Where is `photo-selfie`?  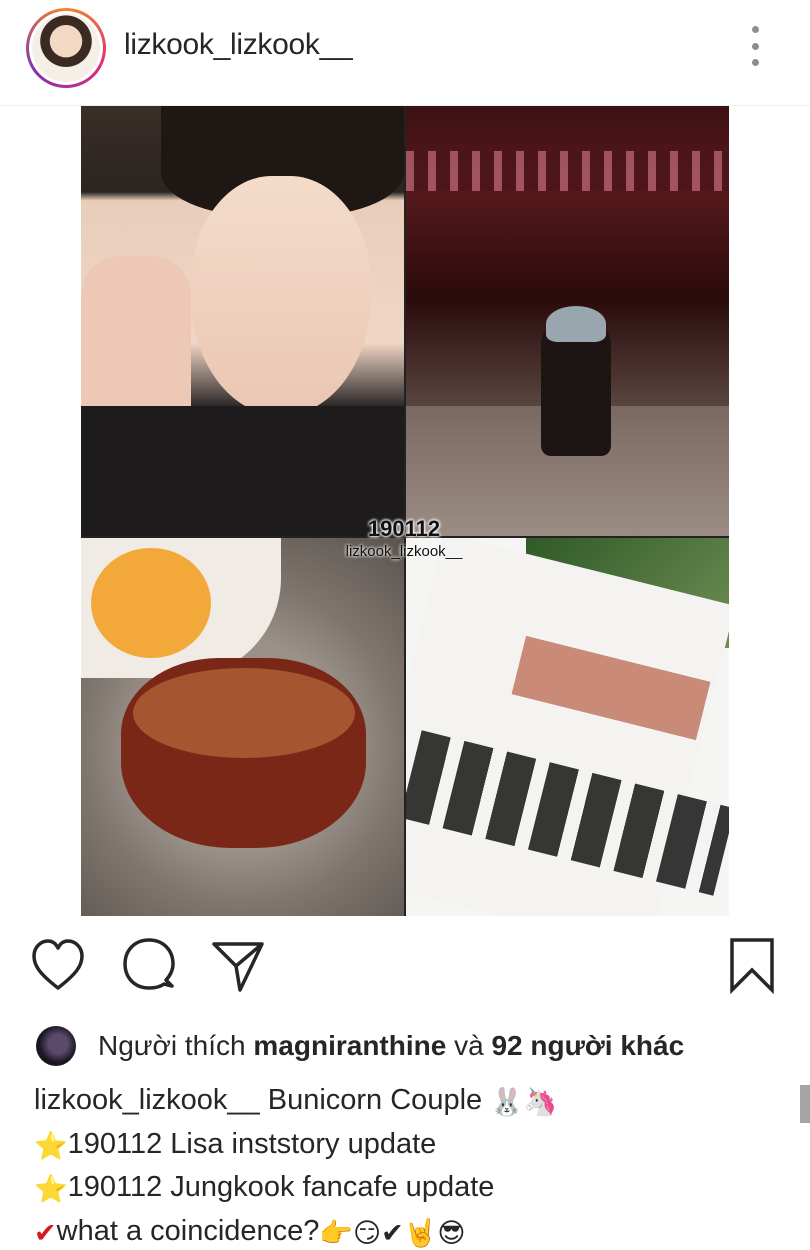
photo-selfie is located at coordinates (242, 321).